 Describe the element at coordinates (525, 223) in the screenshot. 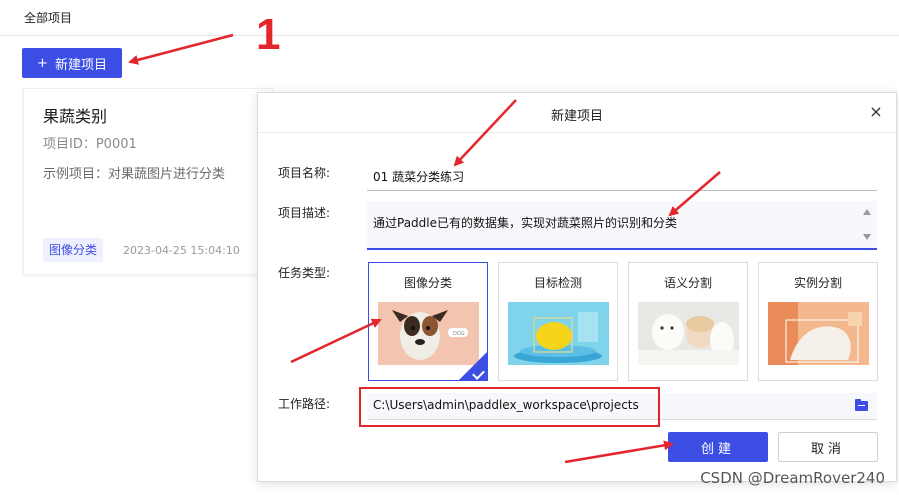

I see `project-desc-value: 通过Paddle已有的数据集，实现对蔬菜照片的识别和分类` at that location.